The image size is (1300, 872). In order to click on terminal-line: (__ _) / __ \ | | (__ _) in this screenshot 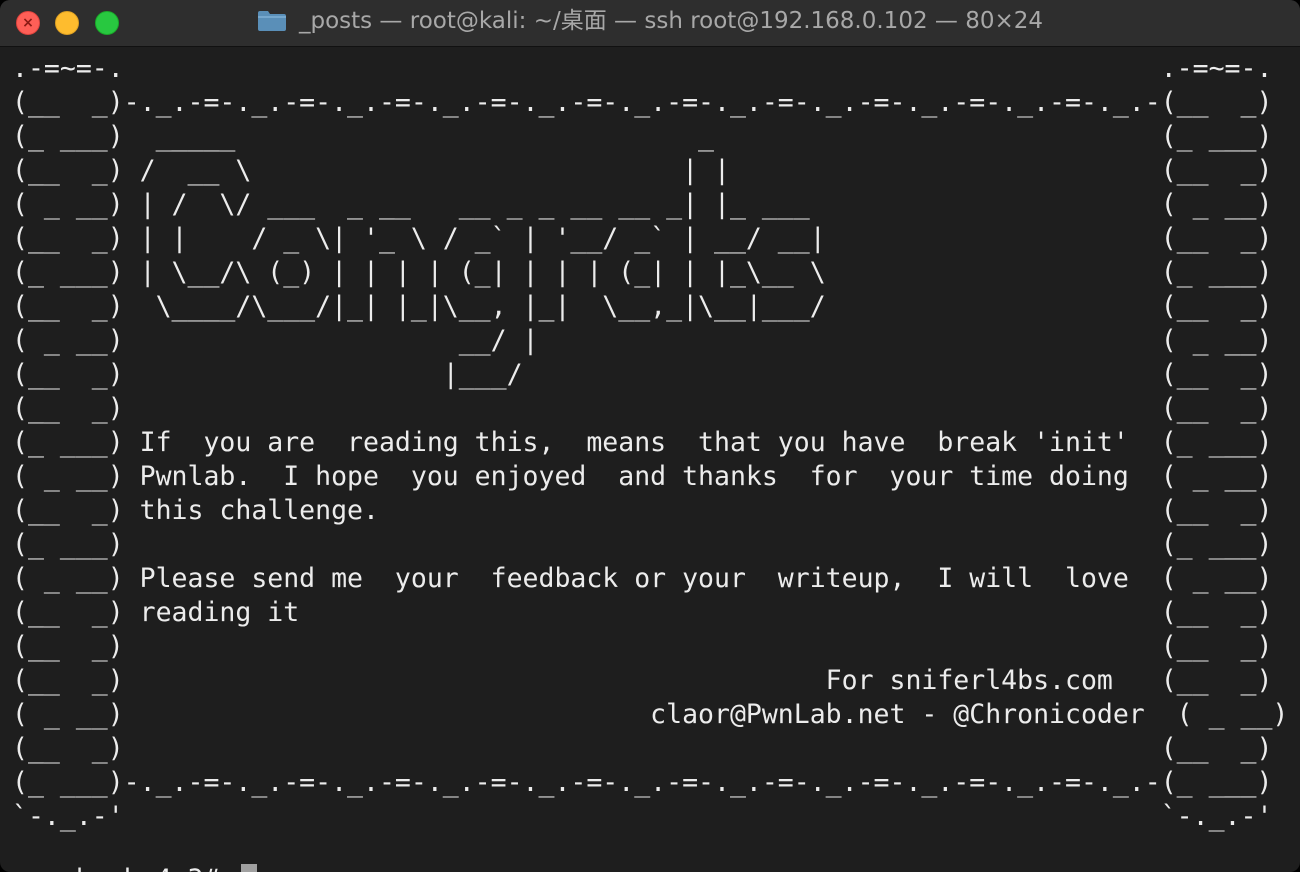, I will do `click(642, 170)`.